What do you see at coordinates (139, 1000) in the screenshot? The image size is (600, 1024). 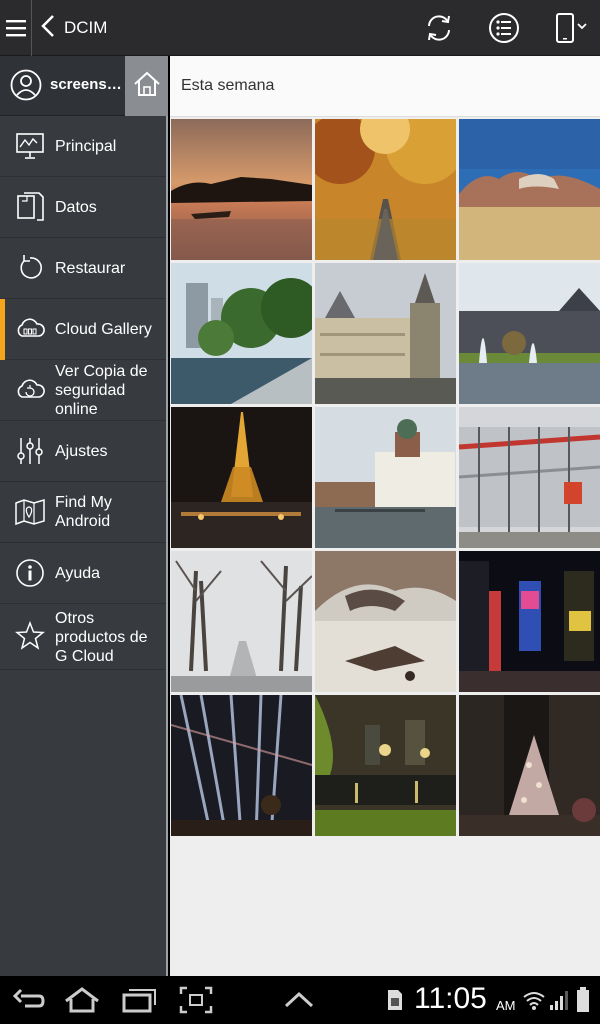 I see `recent-apps-icon` at bounding box center [139, 1000].